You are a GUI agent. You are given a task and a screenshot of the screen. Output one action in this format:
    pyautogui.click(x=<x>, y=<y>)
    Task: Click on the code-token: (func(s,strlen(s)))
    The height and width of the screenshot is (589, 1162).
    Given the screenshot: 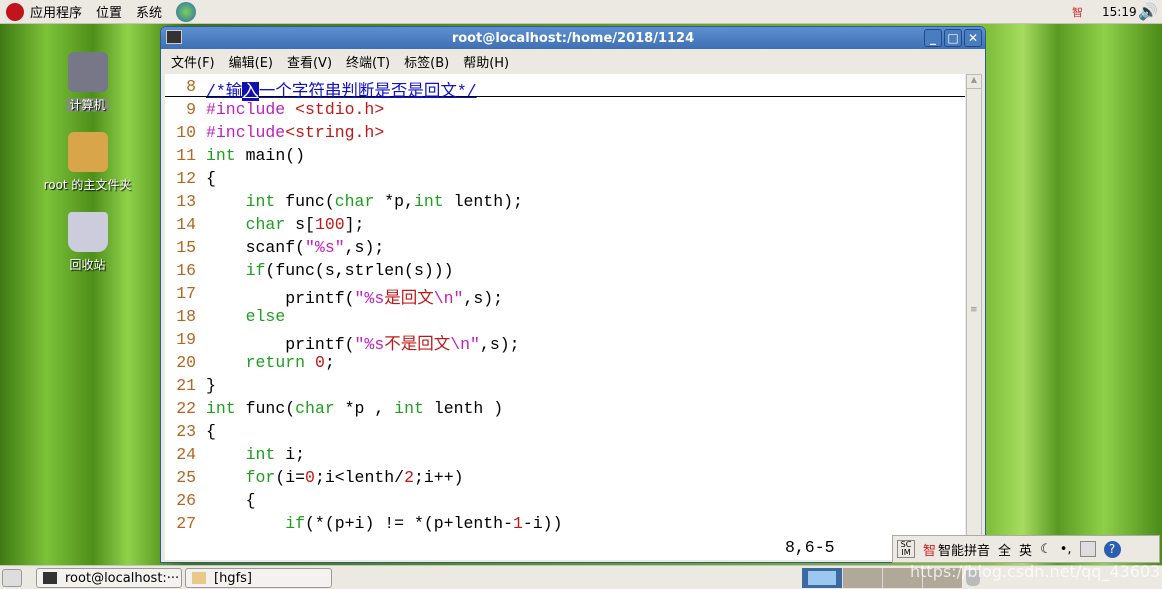 What is the action you would take?
    pyautogui.click(x=359, y=270)
    